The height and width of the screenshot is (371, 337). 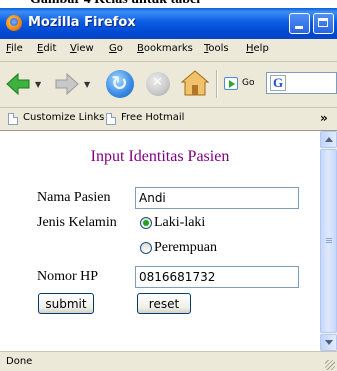 What do you see at coordinates (66, 303) in the screenshot?
I see `submit-button: submit` at bounding box center [66, 303].